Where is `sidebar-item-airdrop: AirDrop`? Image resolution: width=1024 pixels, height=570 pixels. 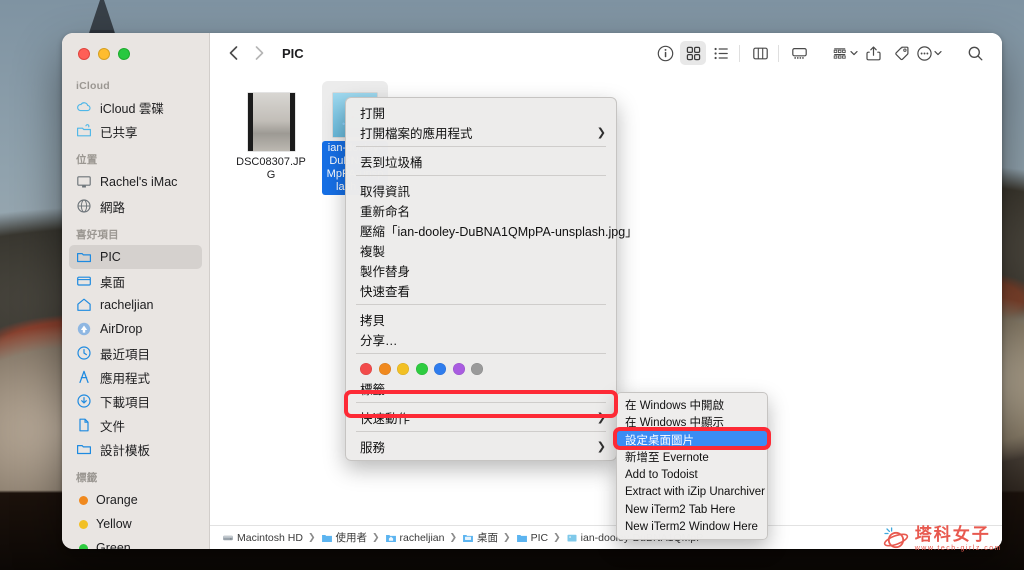 sidebar-item-airdrop: AirDrop is located at coordinates (135, 329).